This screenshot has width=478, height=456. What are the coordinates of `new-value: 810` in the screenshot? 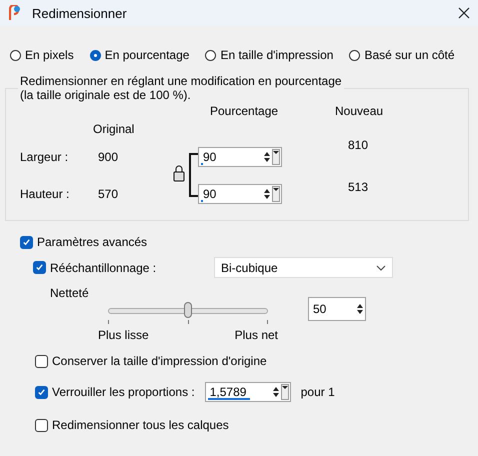 It's located at (358, 145).